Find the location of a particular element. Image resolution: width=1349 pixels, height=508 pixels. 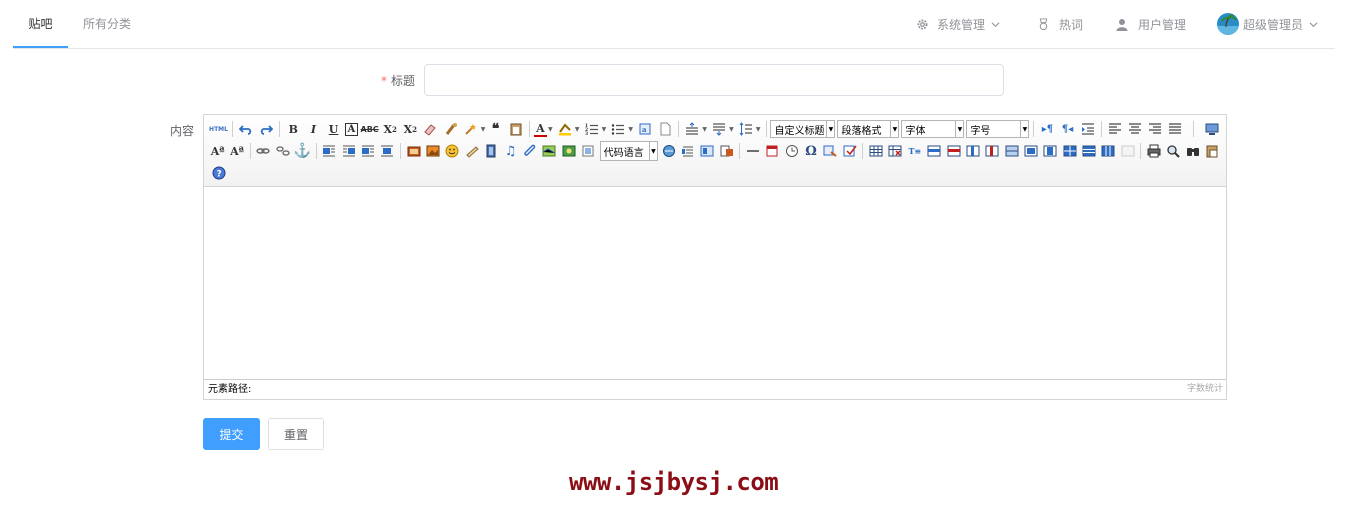

insert-frame-icon is located at coordinates (588, 151).